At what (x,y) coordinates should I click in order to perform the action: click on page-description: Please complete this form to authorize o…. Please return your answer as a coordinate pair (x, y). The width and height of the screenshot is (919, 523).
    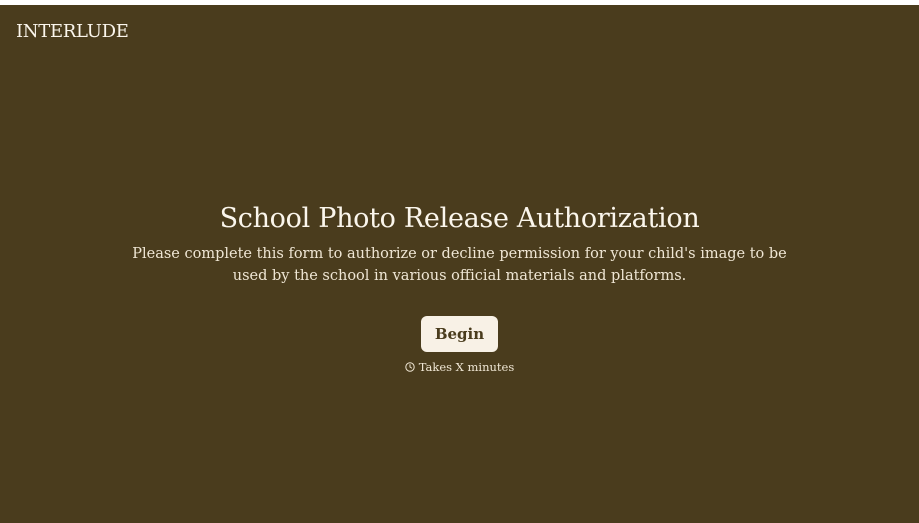
    Looking at the image, I should click on (459, 265).